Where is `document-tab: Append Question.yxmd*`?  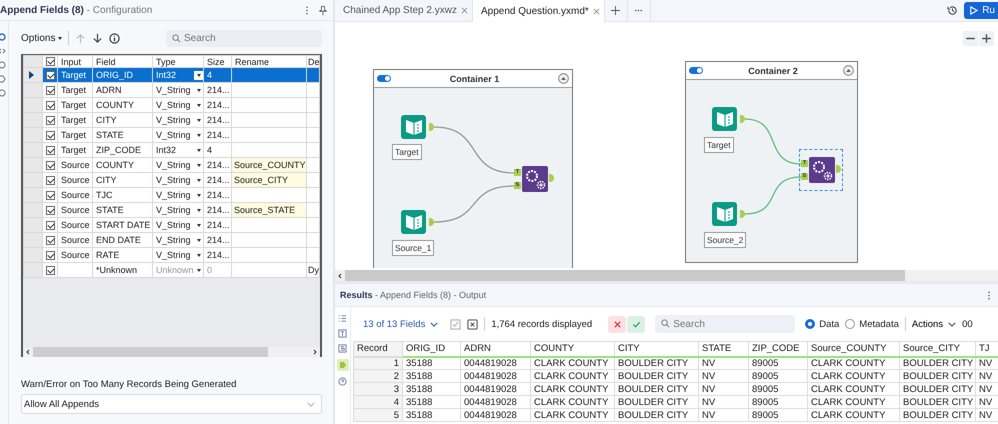
document-tab: Append Question.yxmd* is located at coordinates (538, 11).